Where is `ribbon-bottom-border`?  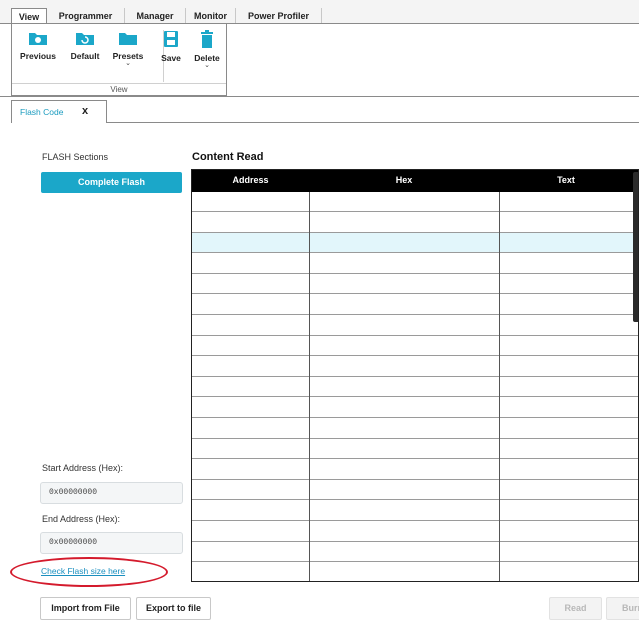 ribbon-bottom-border is located at coordinates (319, 96).